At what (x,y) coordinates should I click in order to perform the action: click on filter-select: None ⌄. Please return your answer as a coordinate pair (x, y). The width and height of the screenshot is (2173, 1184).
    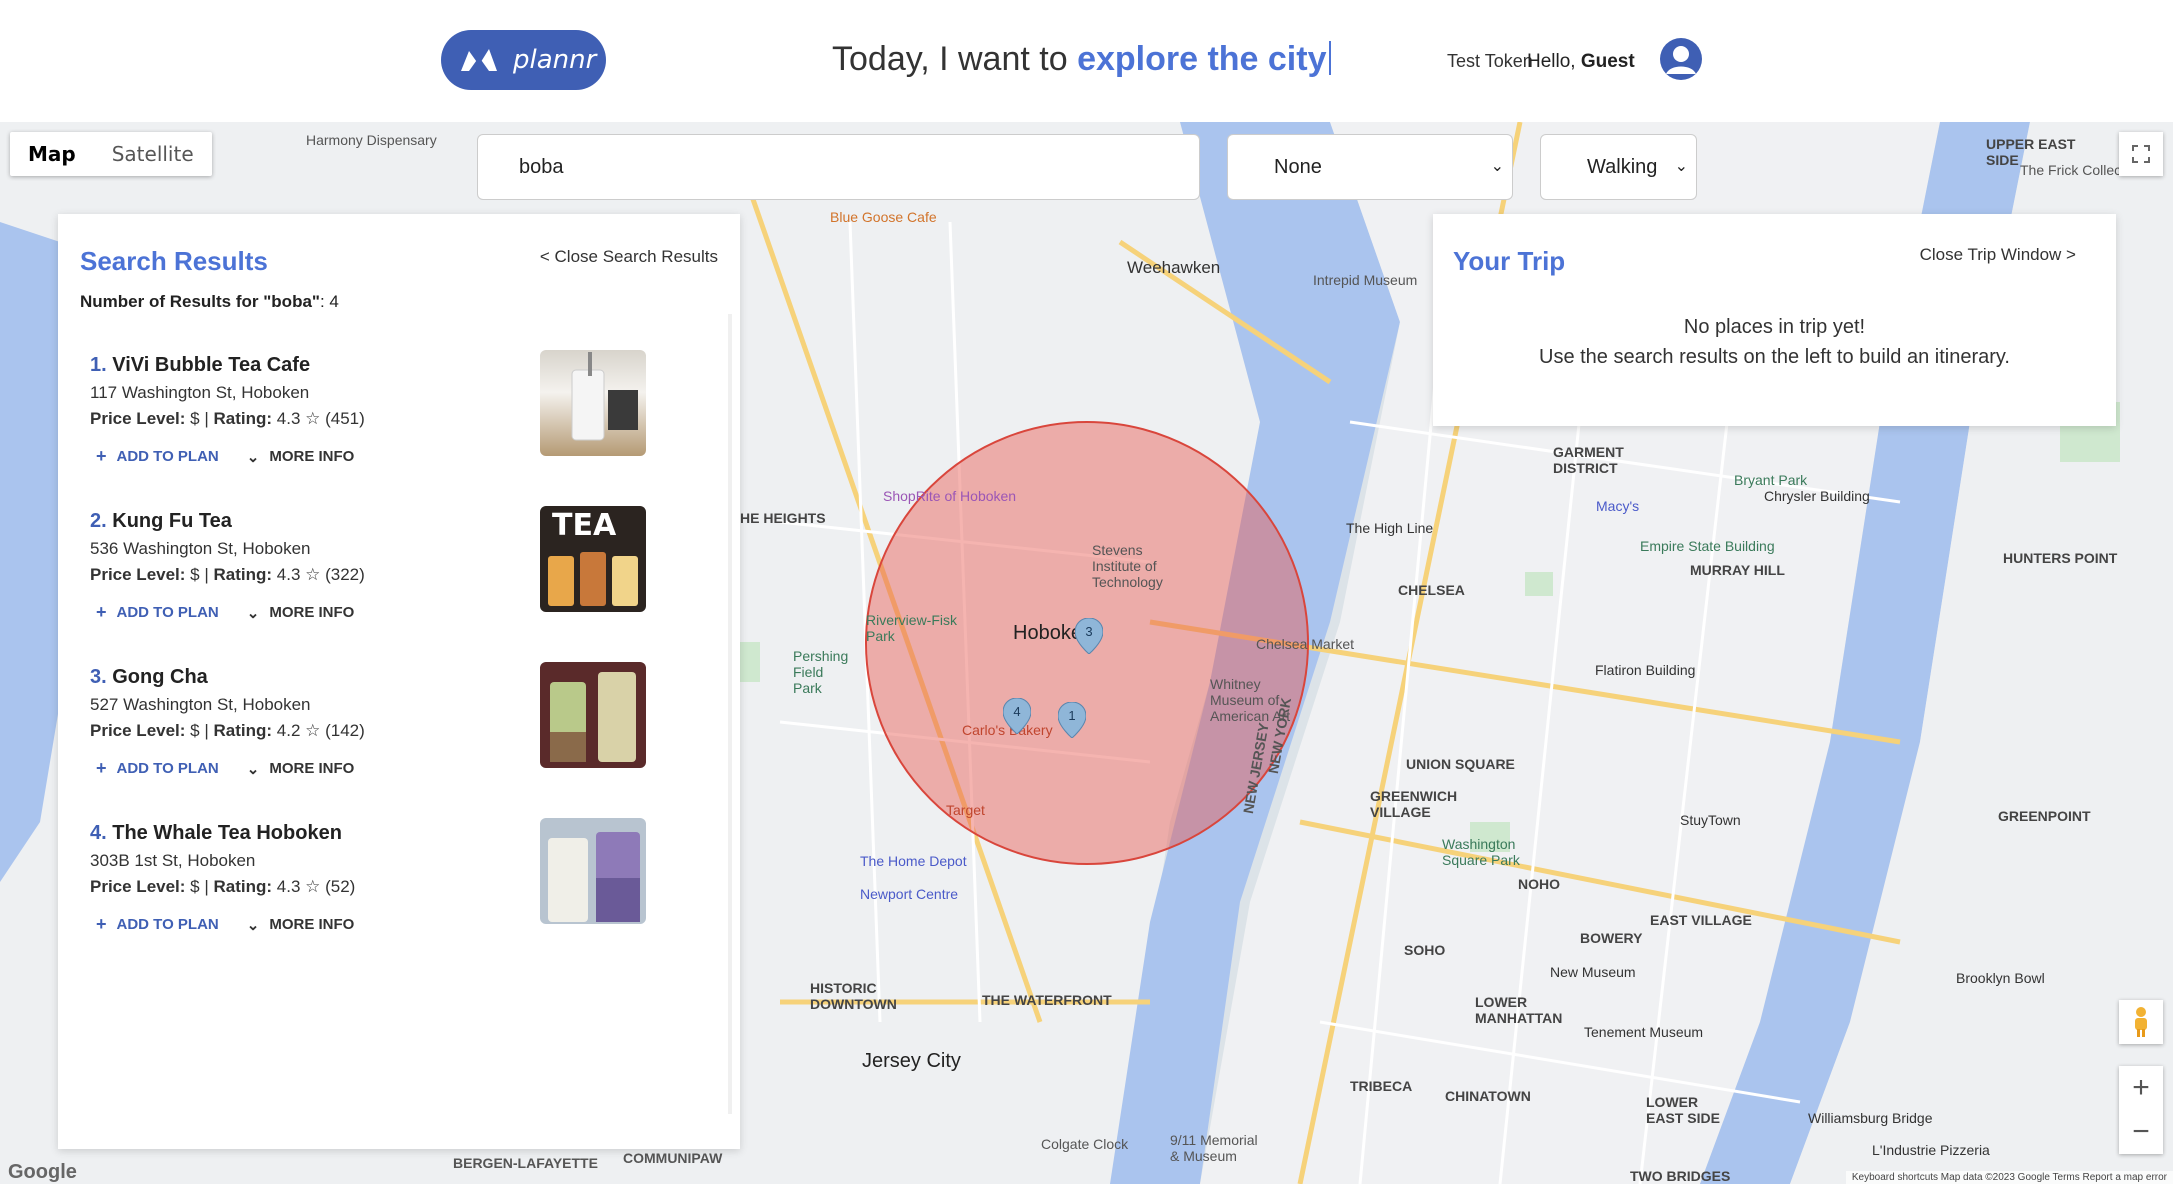
    Looking at the image, I should click on (1370, 167).